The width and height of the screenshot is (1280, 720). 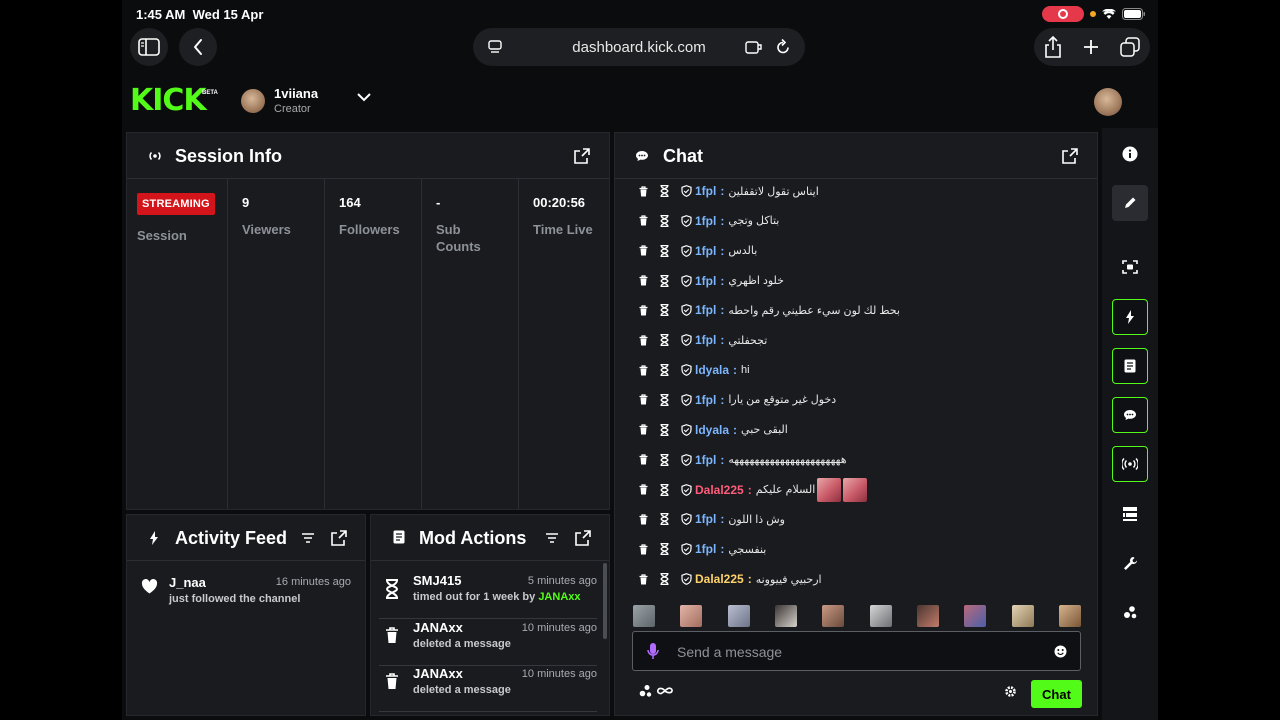 What do you see at coordinates (857, 652) in the screenshot?
I see `chat-message-input` at bounding box center [857, 652].